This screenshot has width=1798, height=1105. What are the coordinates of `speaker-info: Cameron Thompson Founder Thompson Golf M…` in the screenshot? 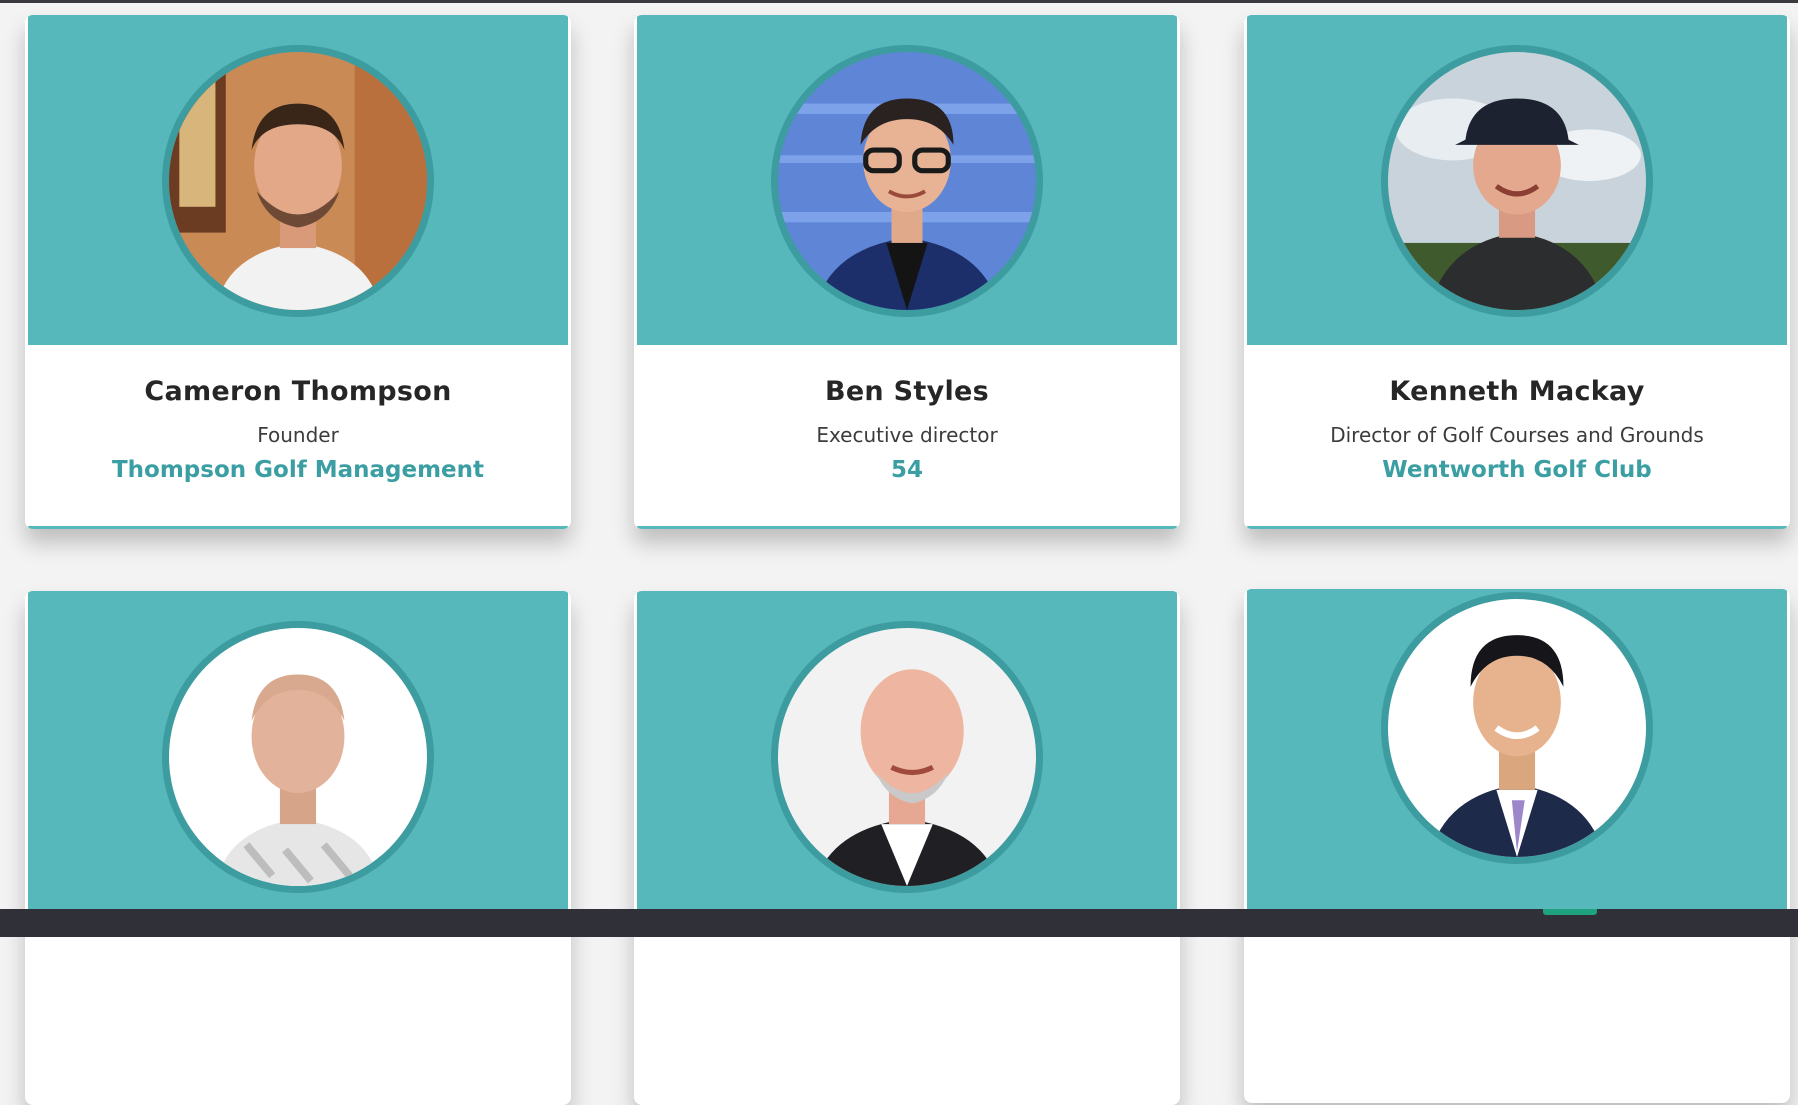 It's located at (298, 414).